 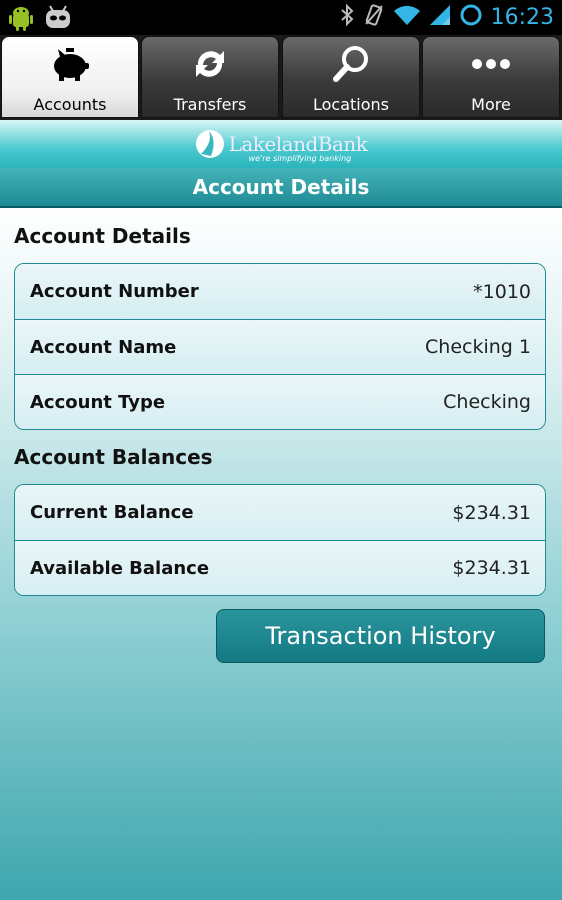 What do you see at coordinates (21, 20) in the screenshot?
I see `android-icon` at bounding box center [21, 20].